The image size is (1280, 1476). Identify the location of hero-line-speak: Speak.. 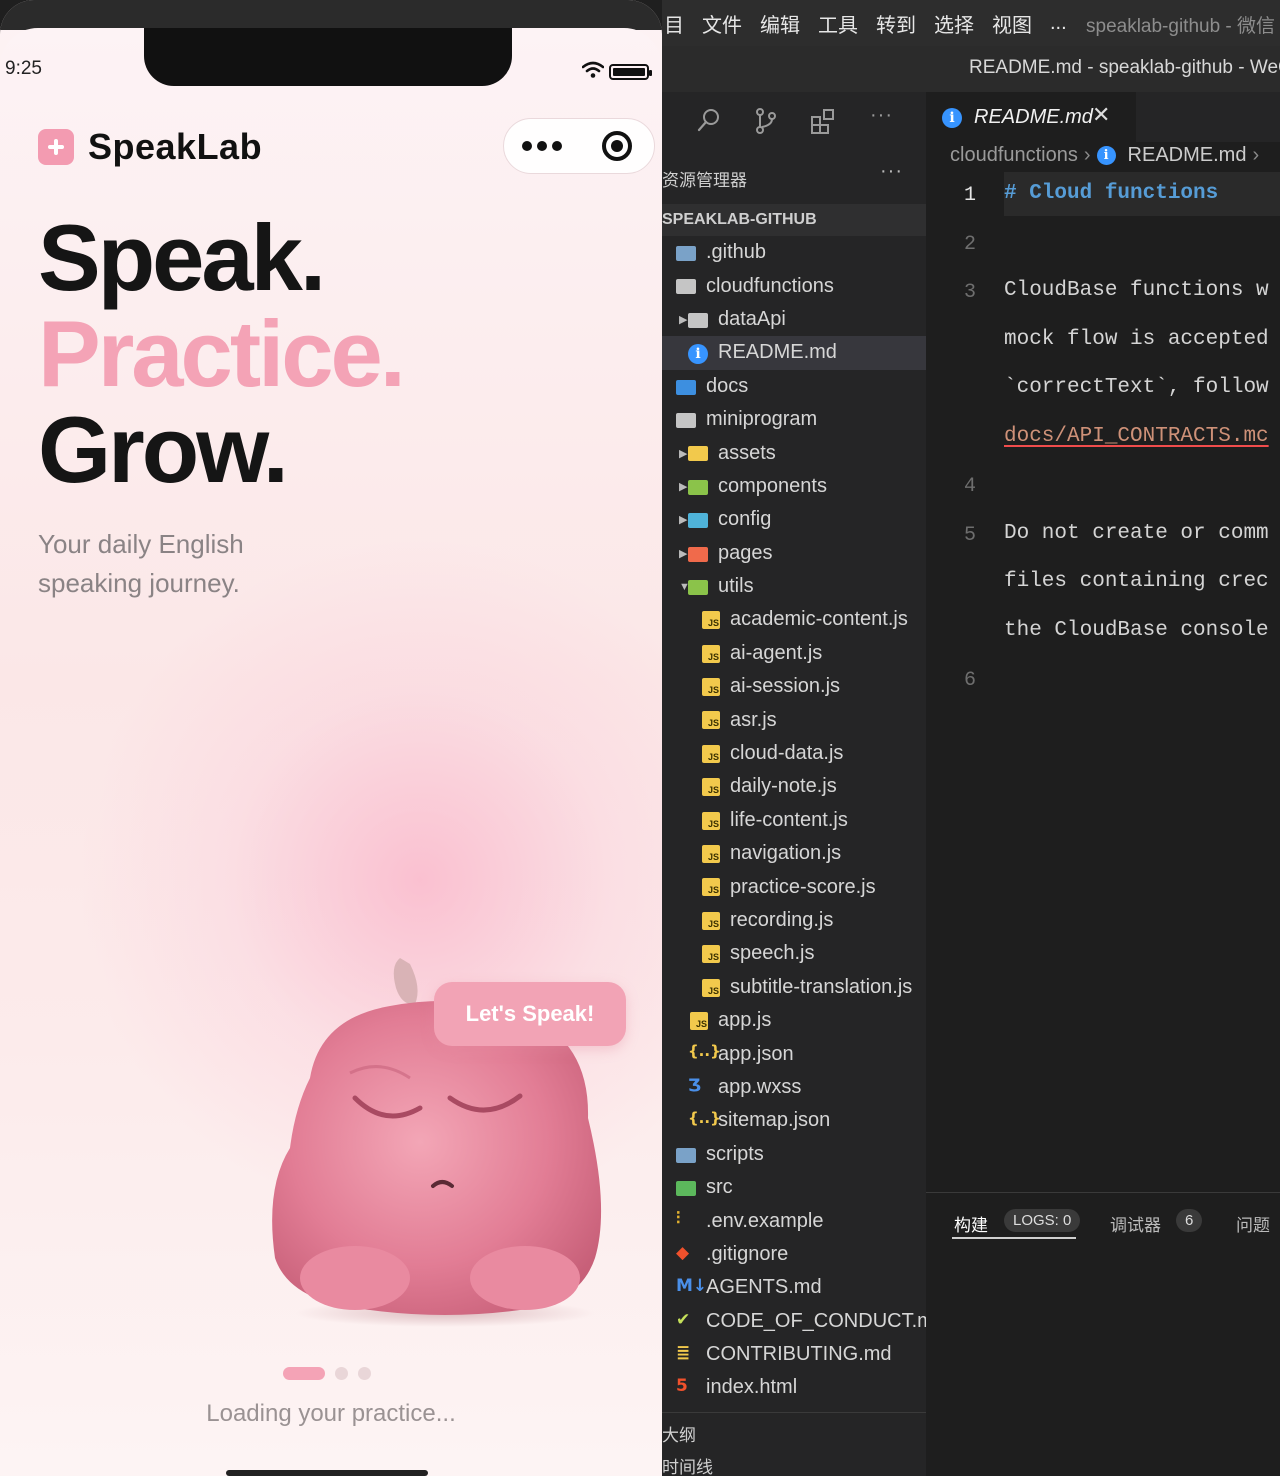
(182, 257).